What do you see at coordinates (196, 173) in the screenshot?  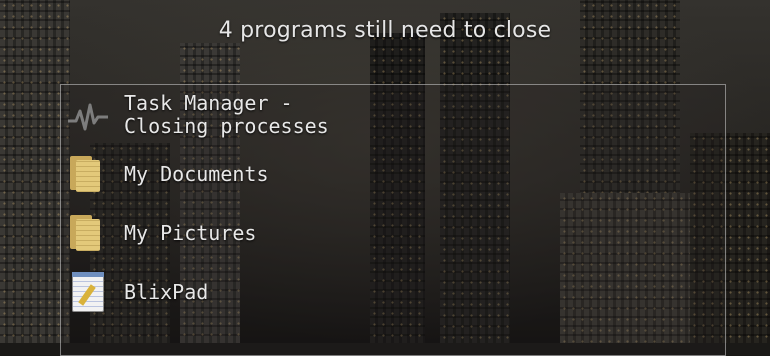 I see `program-label: My Documents` at bounding box center [196, 173].